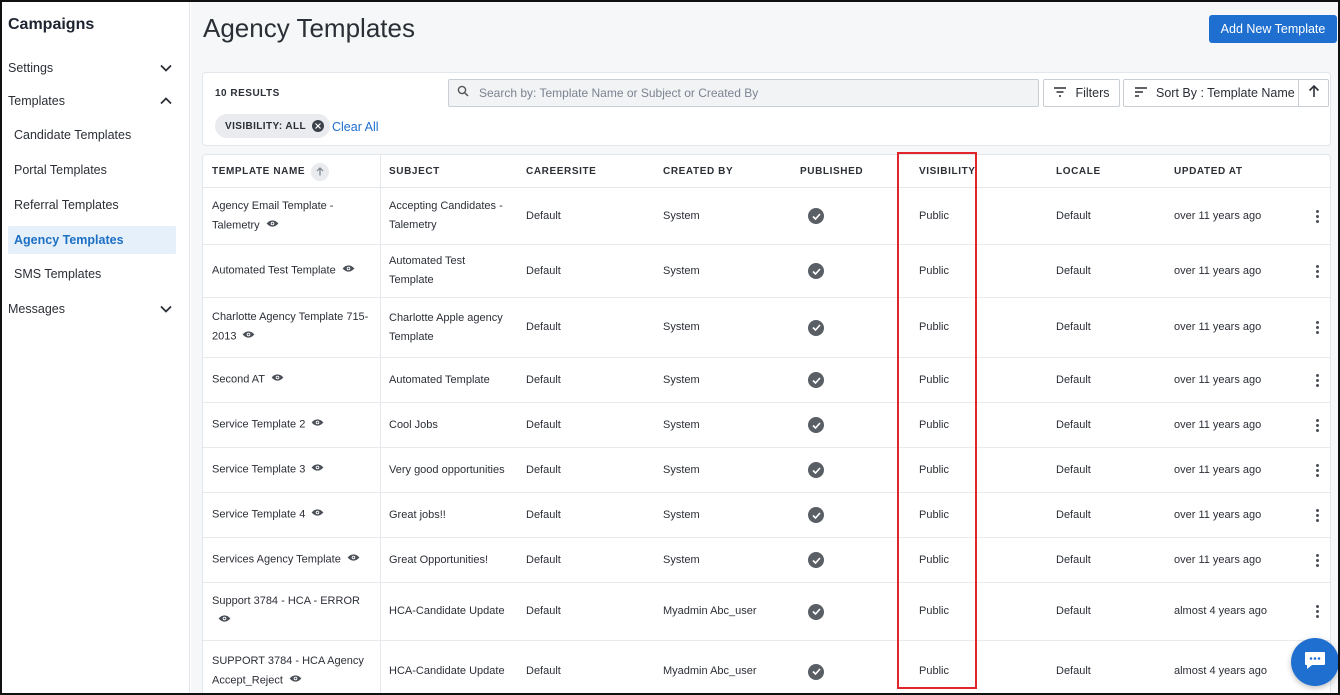 This screenshot has height=695, width=1340. I want to click on sidebar-title: Campaigns, so click(51, 24).